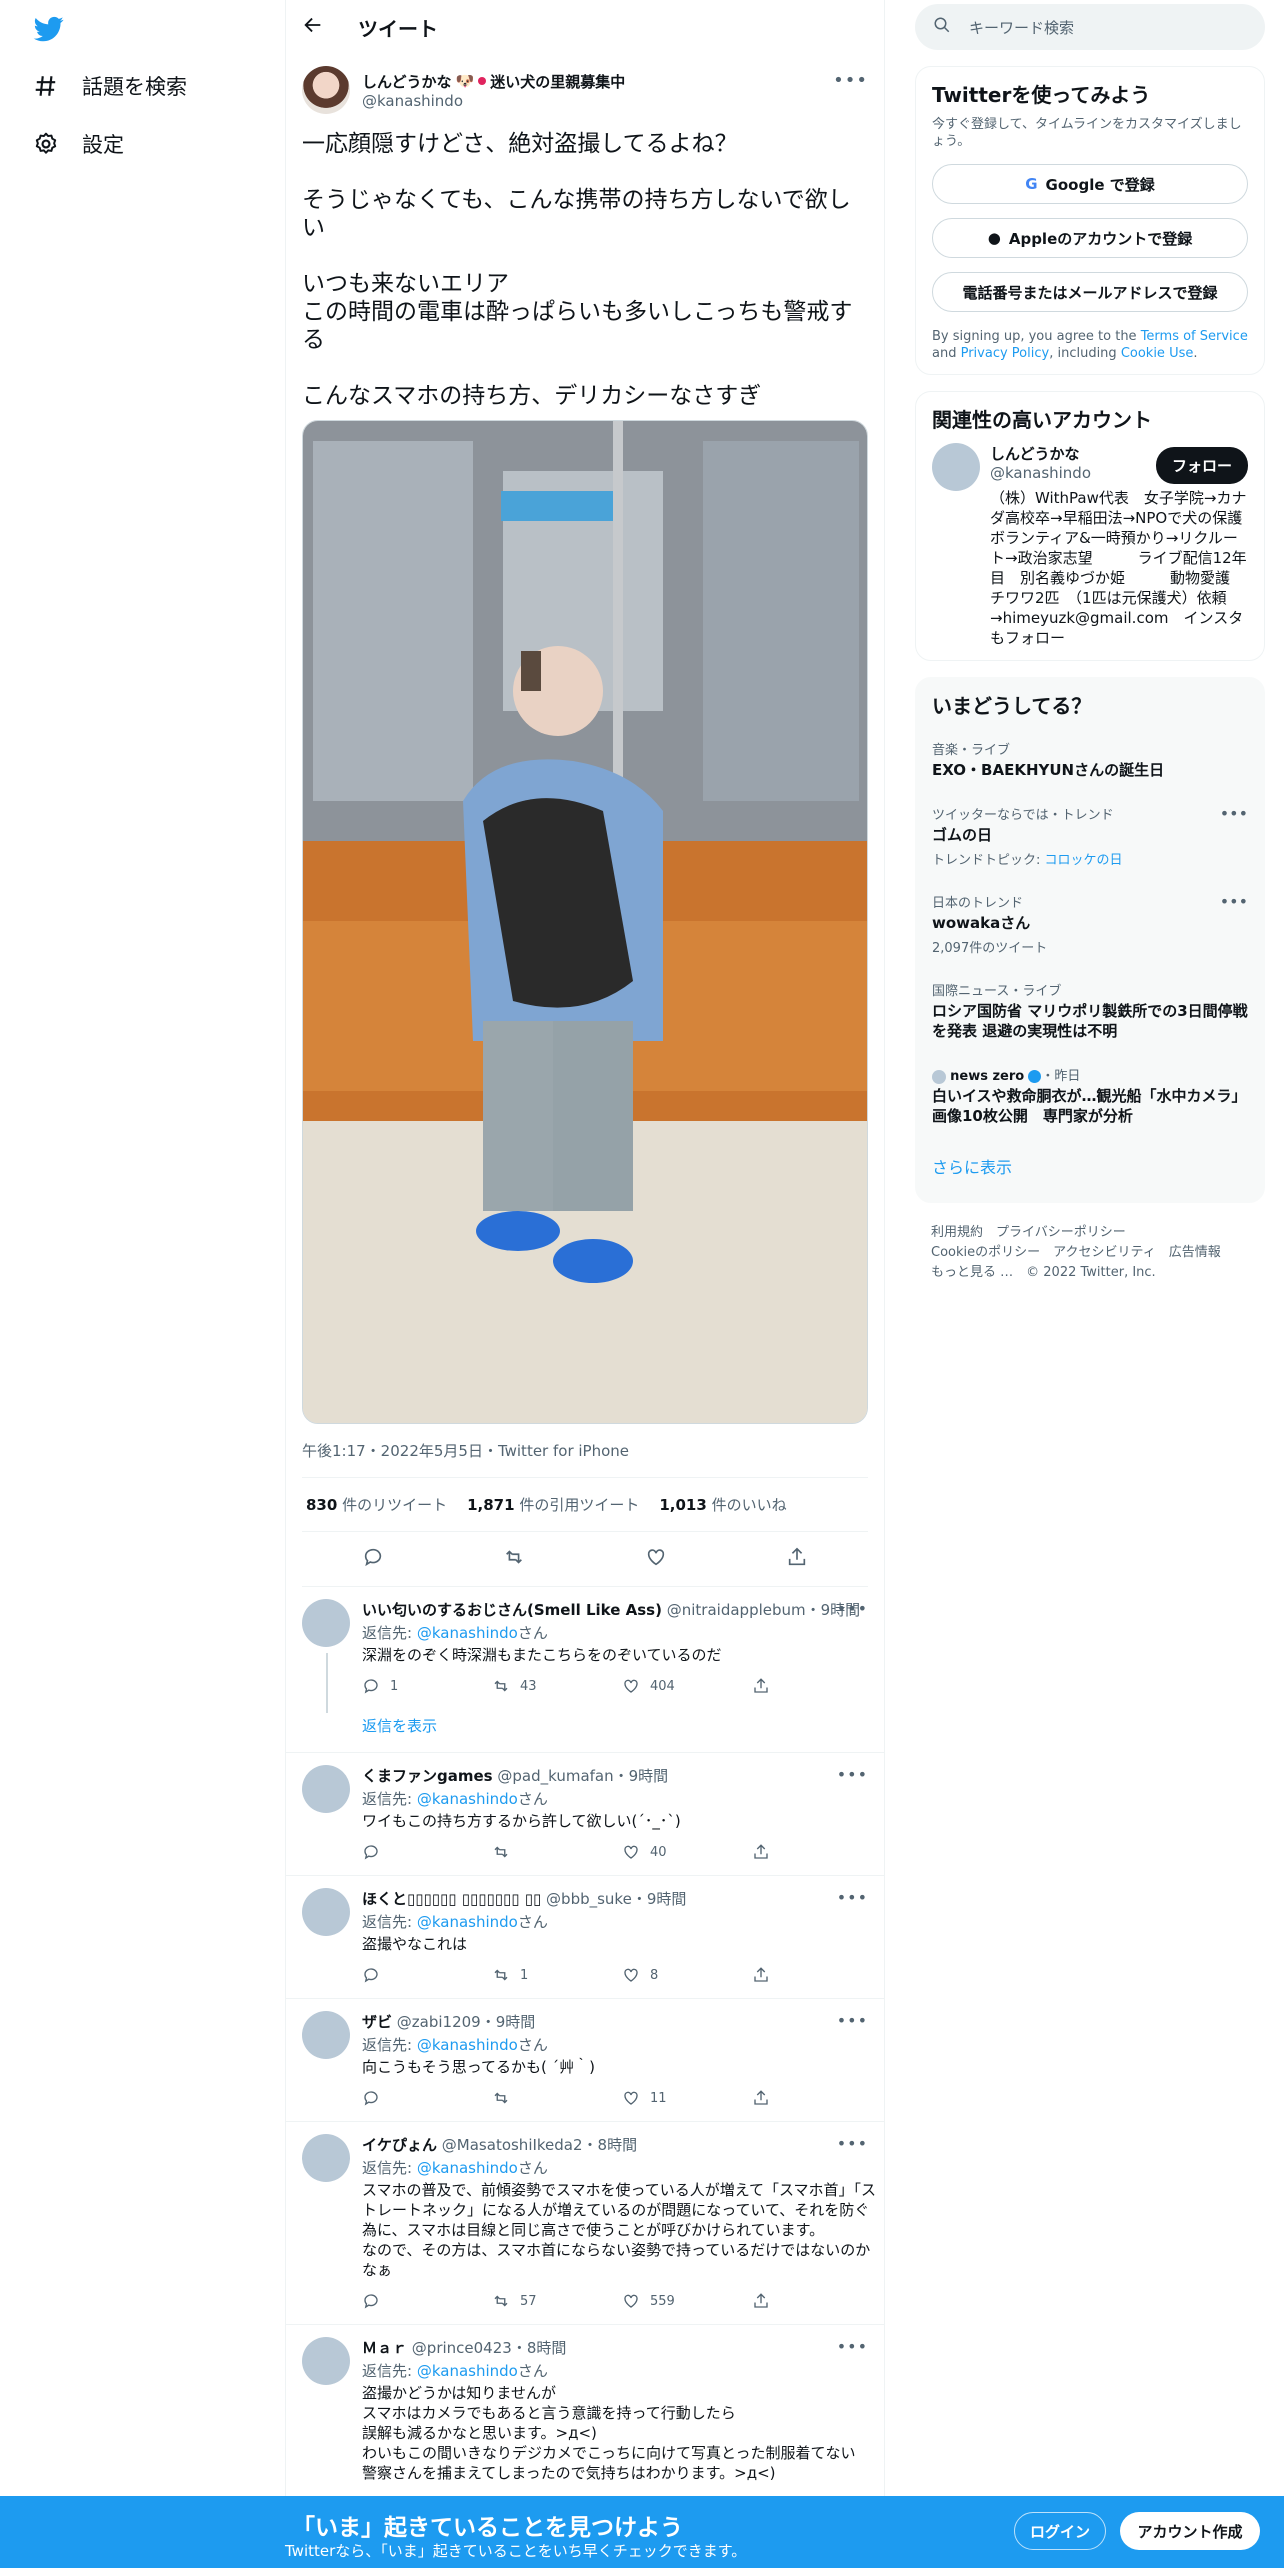  I want to click on trend-item: ツイッターならでは・トレンド ゴムの日 トレンドトピック: コロッケの日 •••, so click(1090, 836).